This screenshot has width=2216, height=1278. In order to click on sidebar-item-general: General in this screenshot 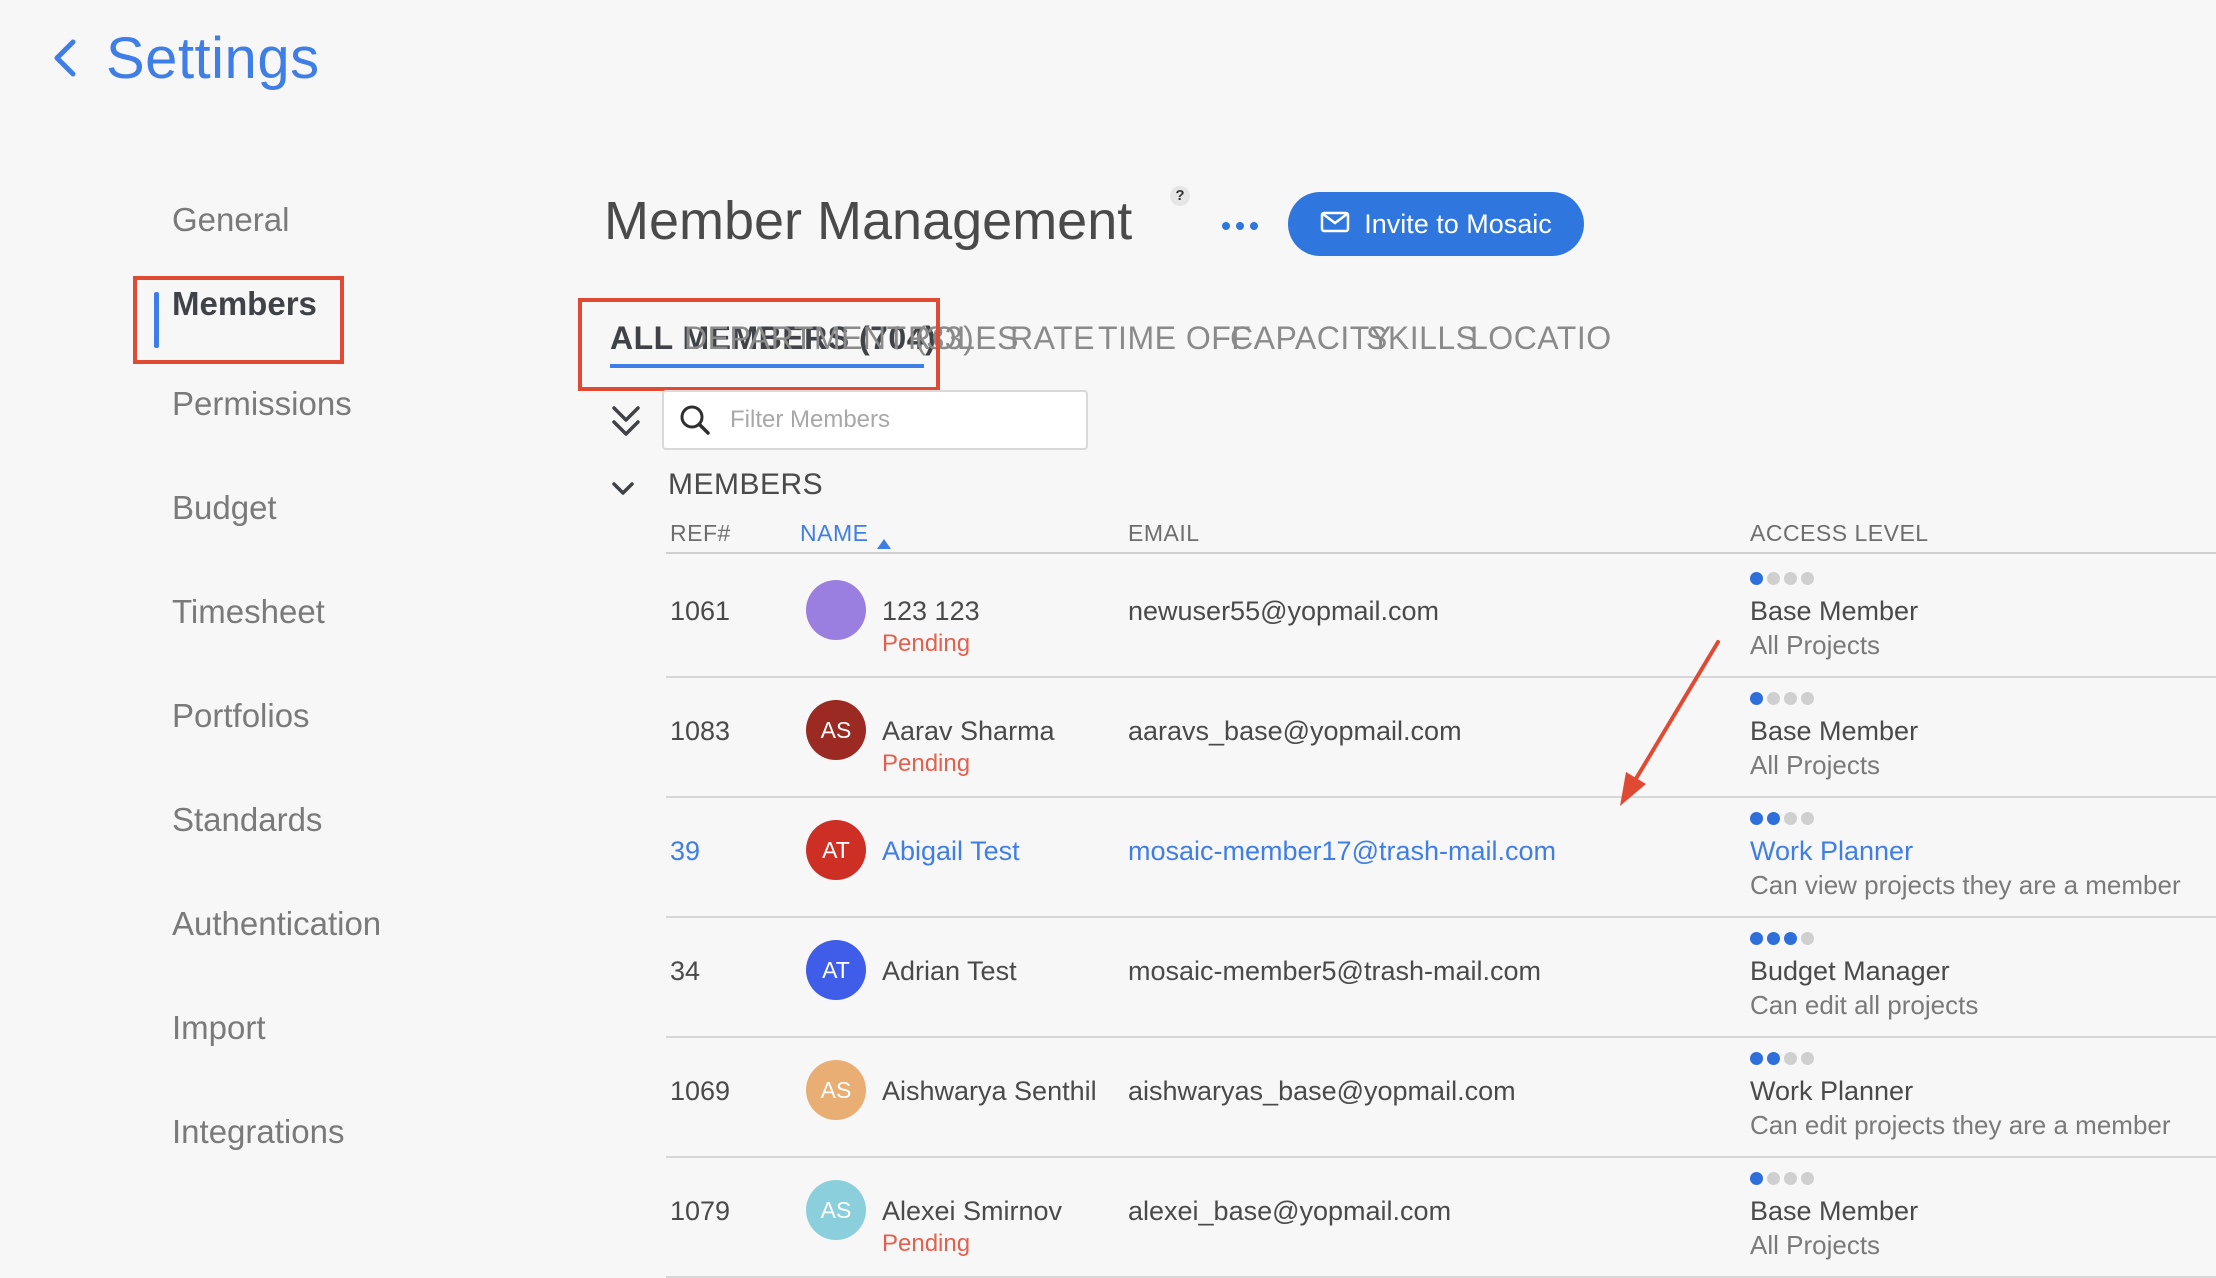, I will do `click(230, 220)`.